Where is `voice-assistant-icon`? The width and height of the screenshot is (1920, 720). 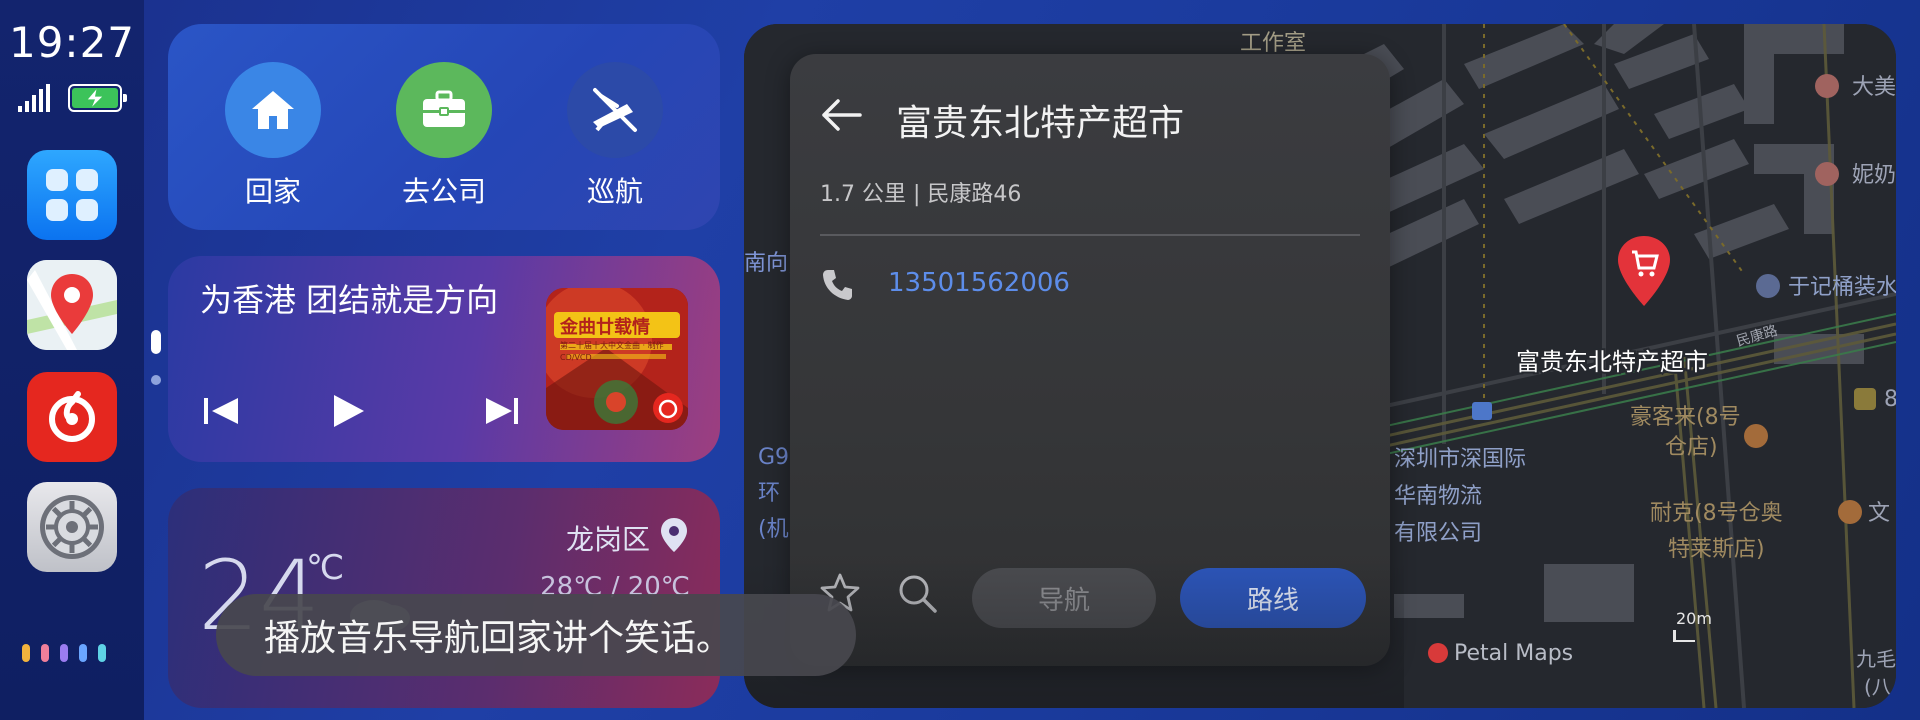 voice-assistant-icon is located at coordinates (72, 653).